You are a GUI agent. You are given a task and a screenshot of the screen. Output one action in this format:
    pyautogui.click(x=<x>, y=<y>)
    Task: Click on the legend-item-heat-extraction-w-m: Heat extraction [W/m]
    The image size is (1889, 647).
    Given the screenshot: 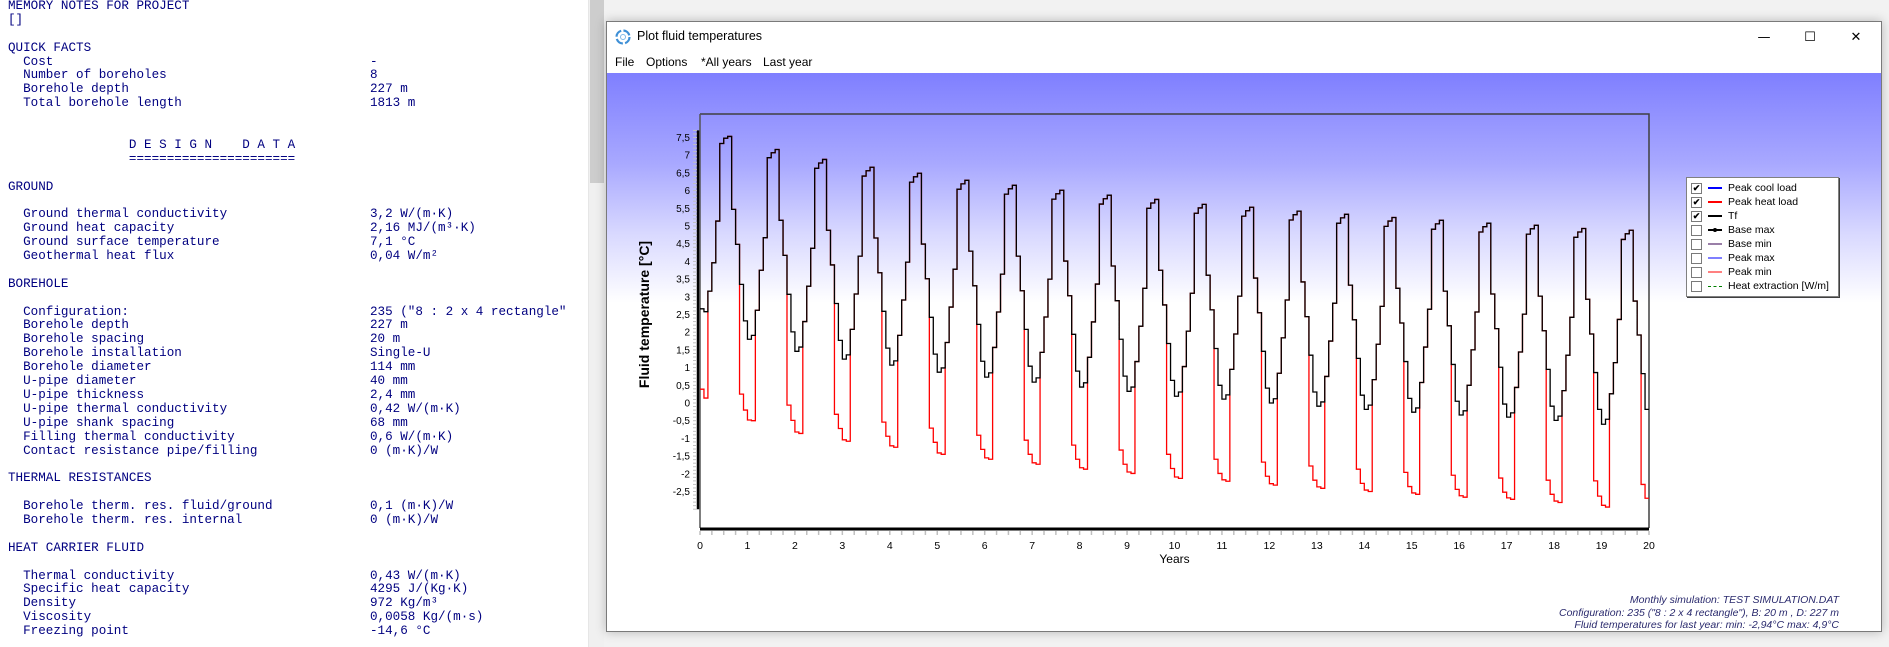 What is the action you would take?
    pyautogui.click(x=1760, y=286)
    